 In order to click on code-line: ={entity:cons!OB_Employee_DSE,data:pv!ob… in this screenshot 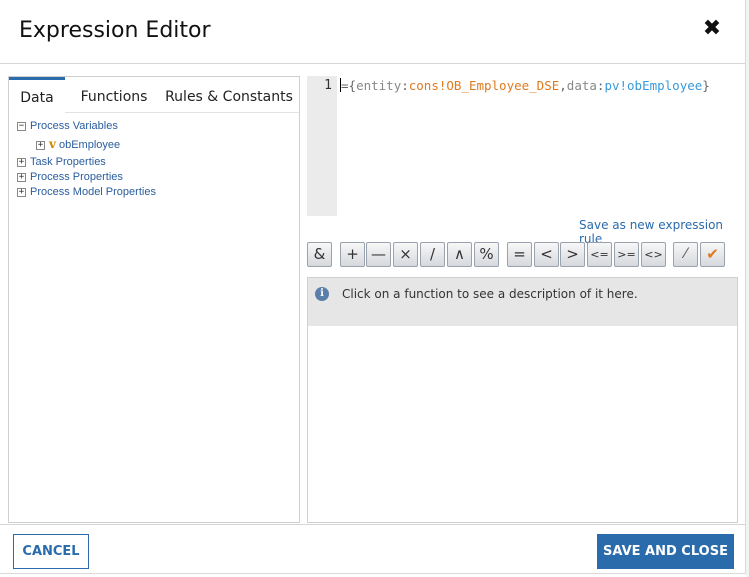, I will do `click(525, 85)`.